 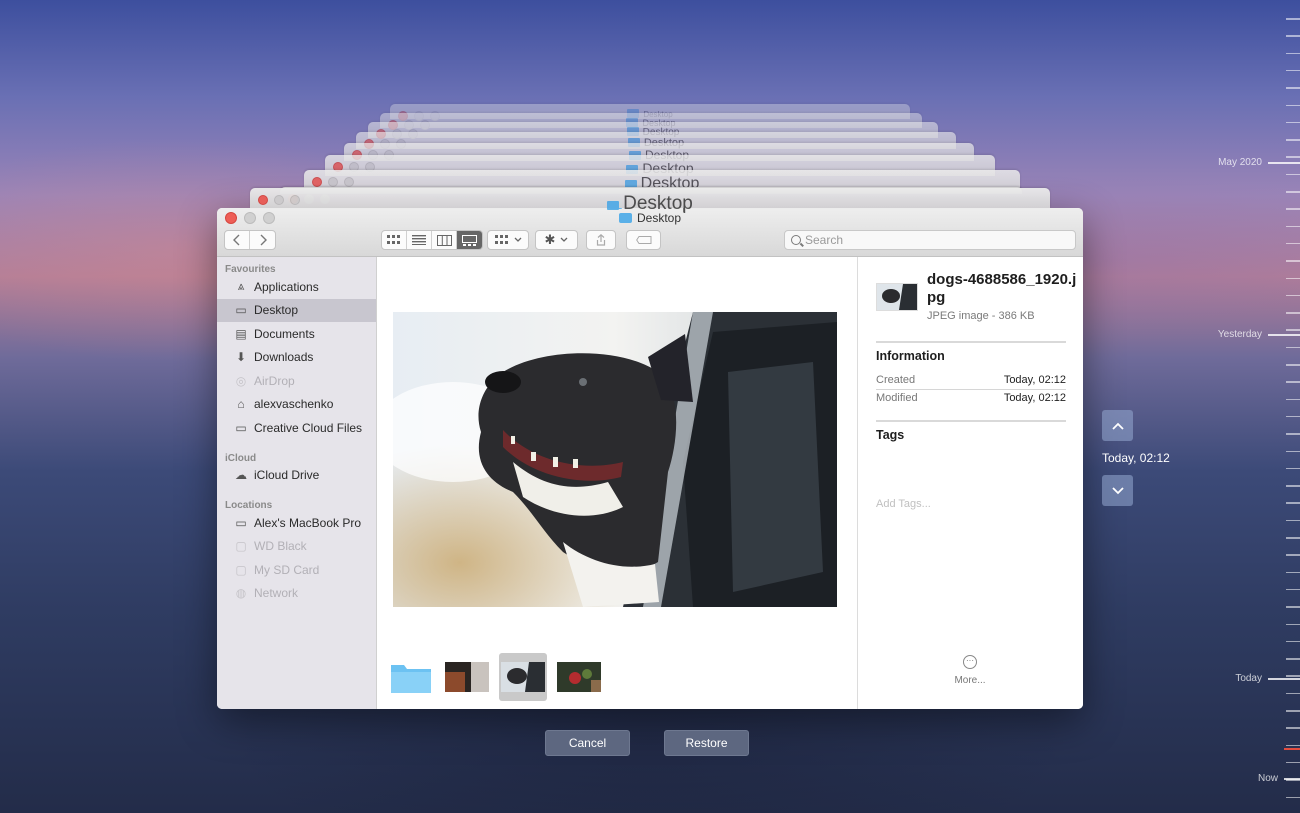 I want to click on list-view-button, so click(x=419, y=240).